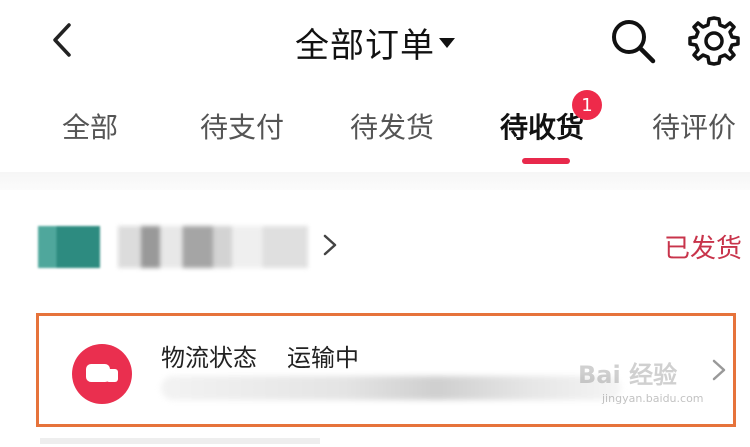  Describe the element at coordinates (653, 398) in the screenshot. I see `watermark-url: jingyan.baidu.com` at that location.